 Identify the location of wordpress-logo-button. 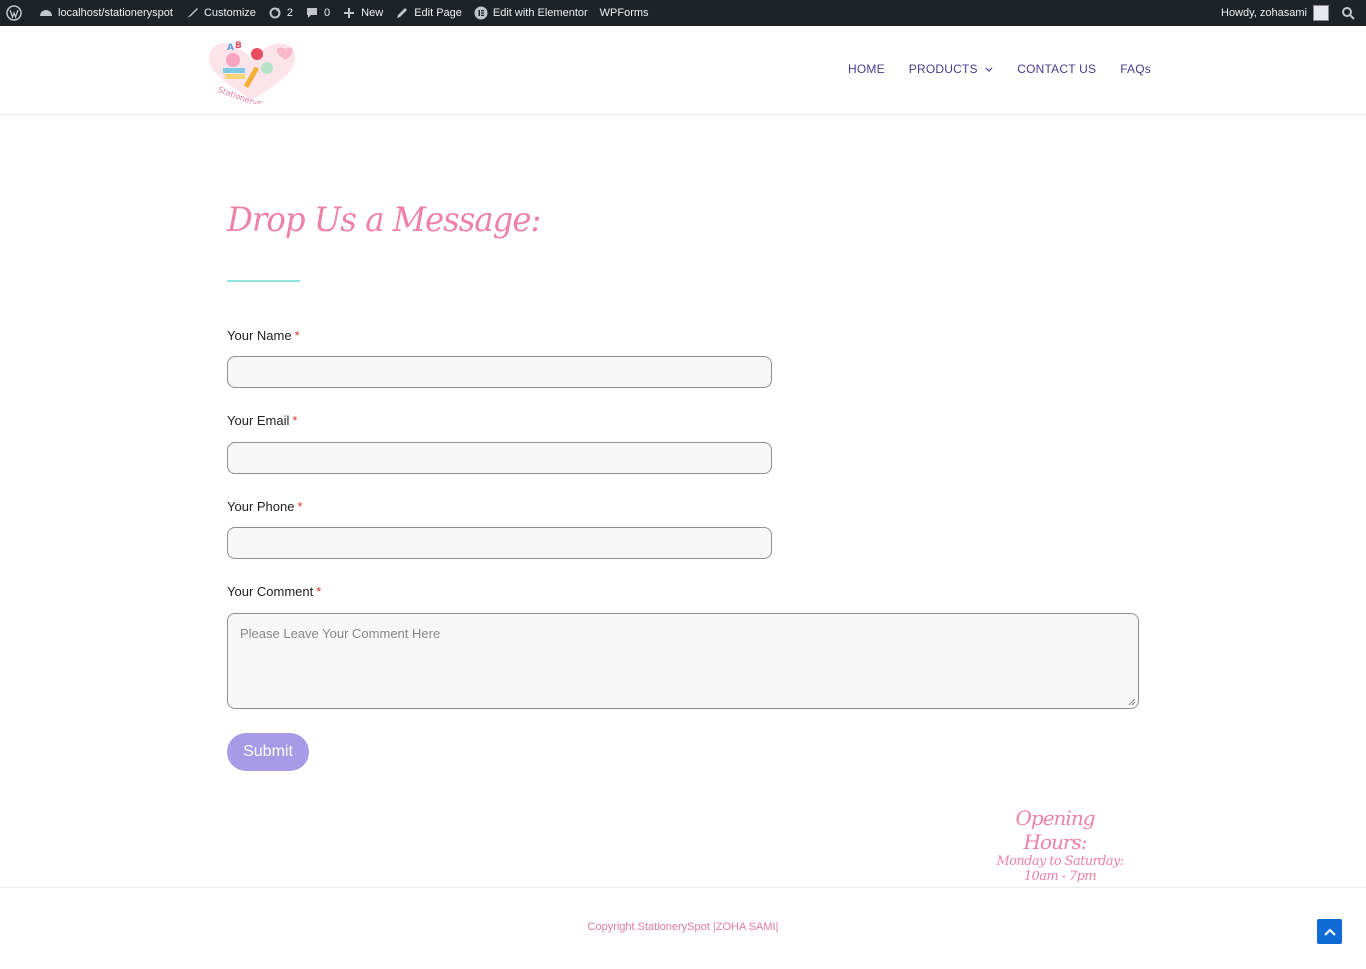
(16, 13).